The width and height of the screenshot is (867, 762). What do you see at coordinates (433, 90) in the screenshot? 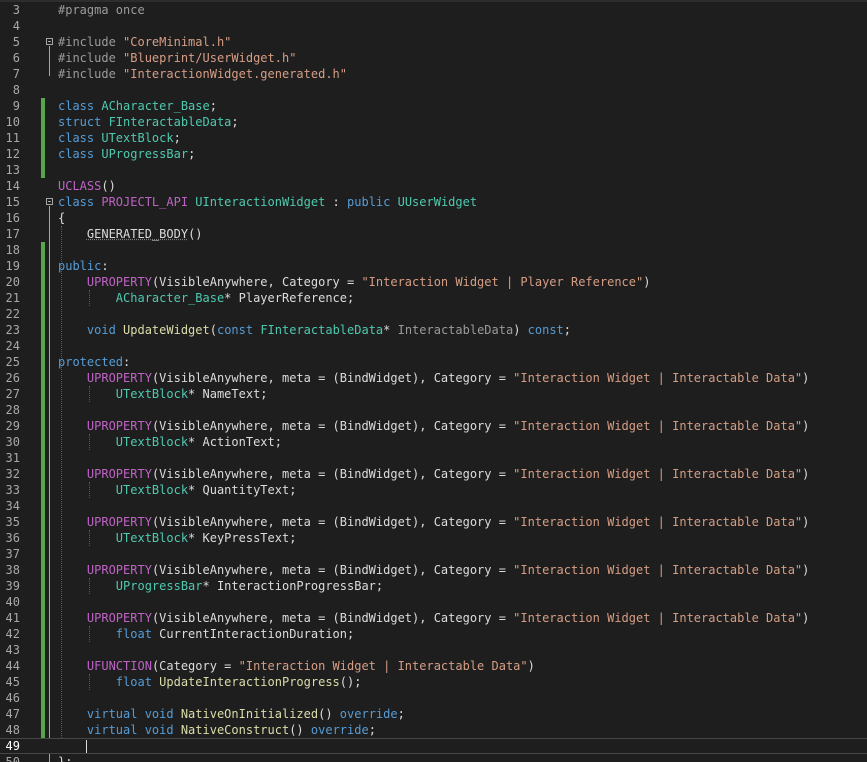
I see `code-line: 8` at bounding box center [433, 90].